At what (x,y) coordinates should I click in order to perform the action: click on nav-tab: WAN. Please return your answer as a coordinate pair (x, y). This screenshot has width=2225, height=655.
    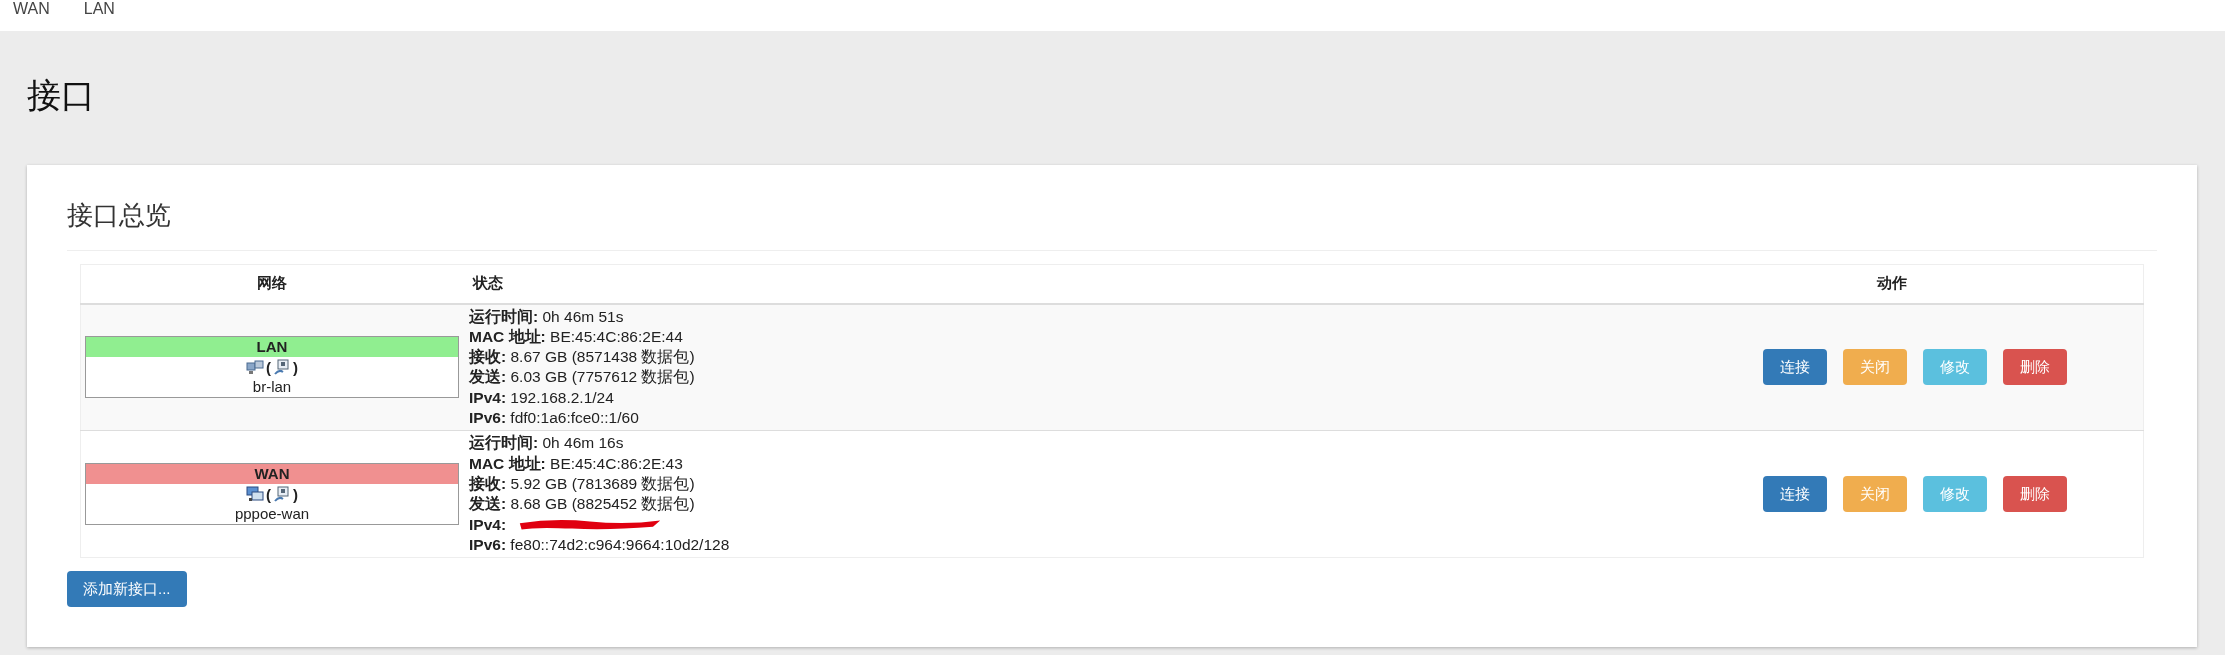
    Looking at the image, I should click on (31, 9).